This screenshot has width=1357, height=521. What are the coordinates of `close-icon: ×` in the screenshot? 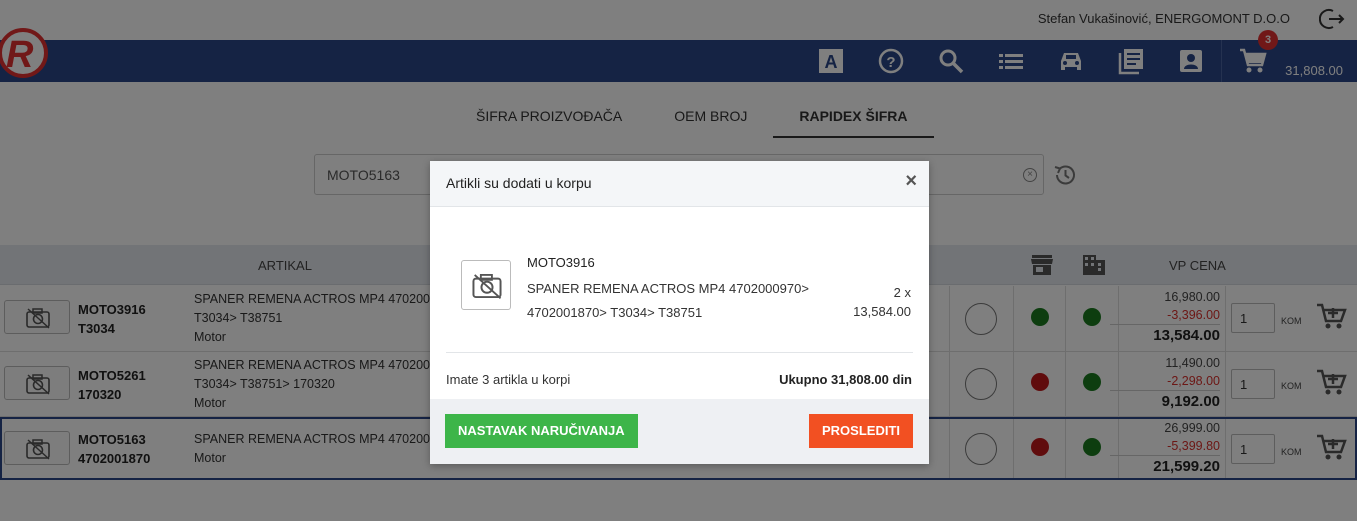 It's located at (911, 181).